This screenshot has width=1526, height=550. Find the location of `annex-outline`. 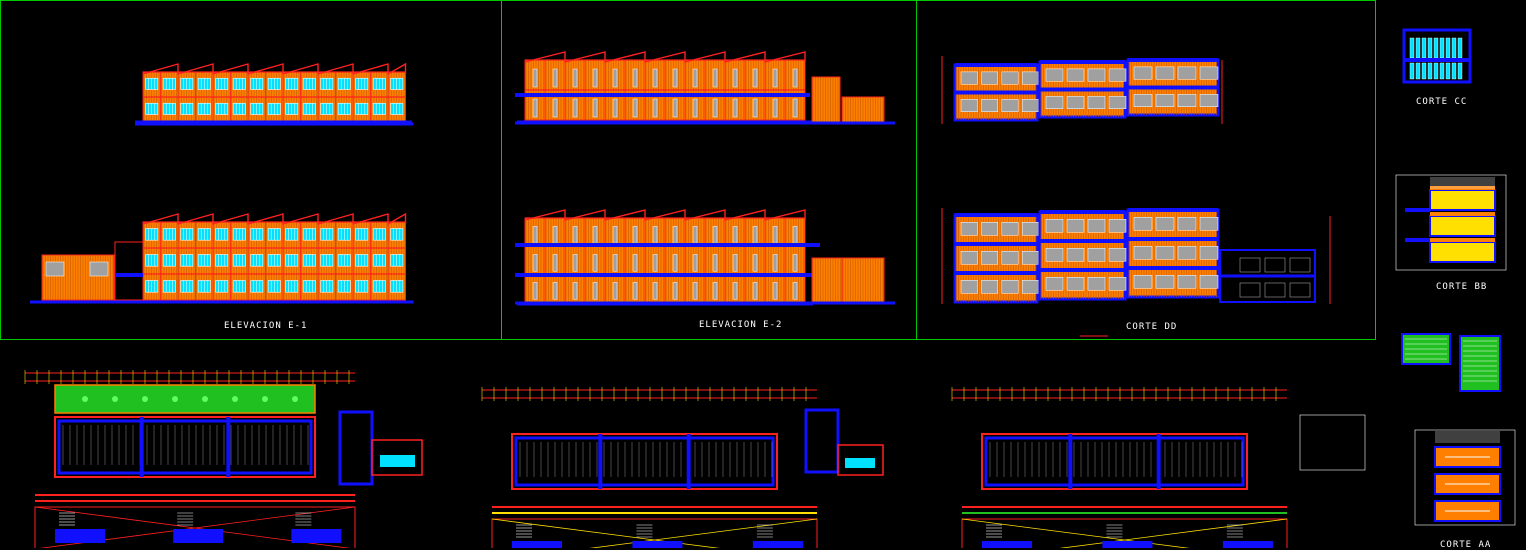

annex-outline is located at coordinates (1332, 442).